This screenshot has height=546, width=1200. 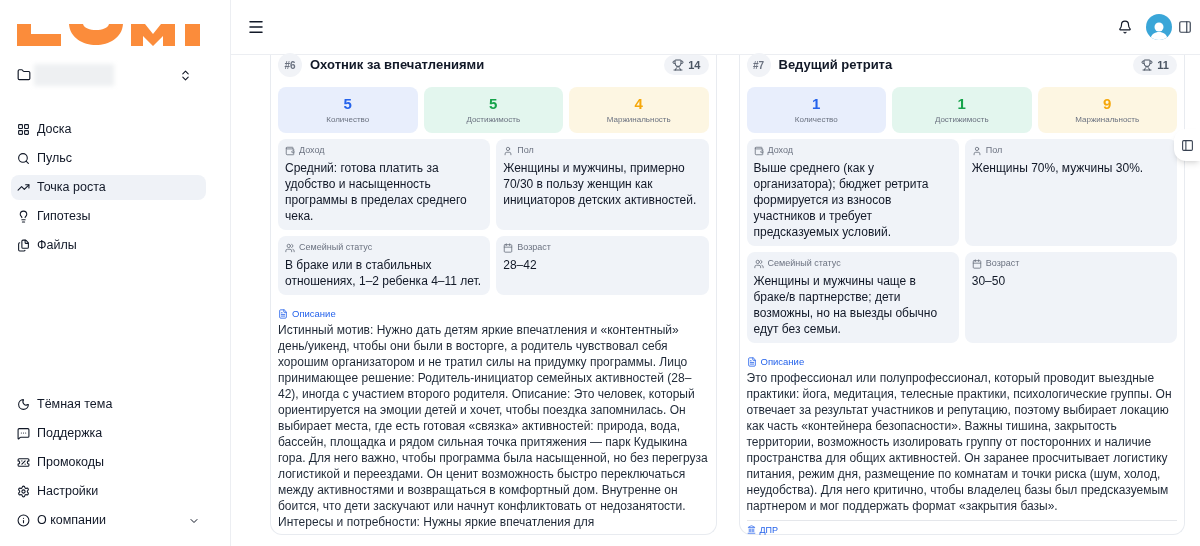 What do you see at coordinates (23, 245) in the screenshot?
I see `files-icon` at bounding box center [23, 245].